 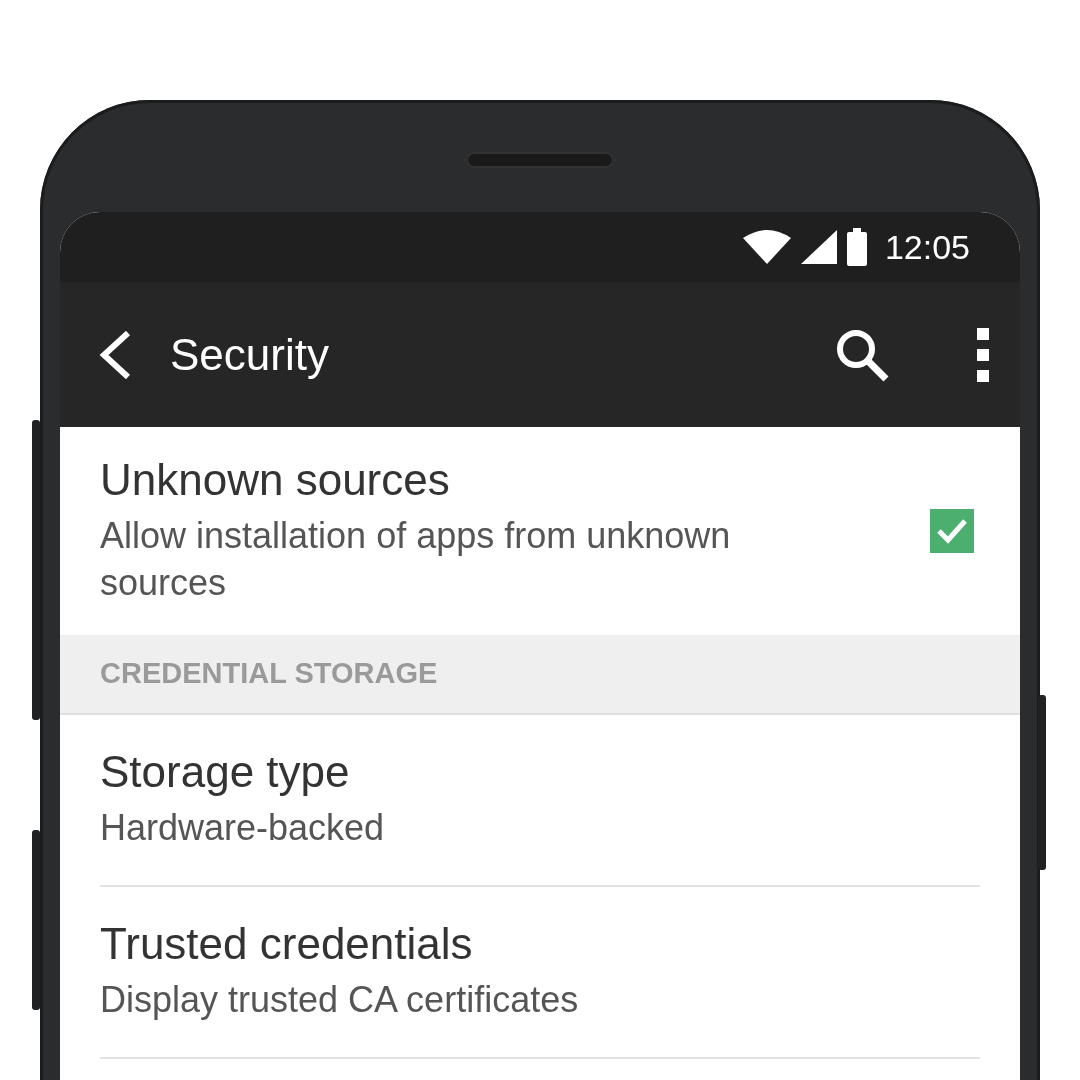 What do you see at coordinates (115, 354) in the screenshot?
I see `back-button` at bounding box center [115, 354].